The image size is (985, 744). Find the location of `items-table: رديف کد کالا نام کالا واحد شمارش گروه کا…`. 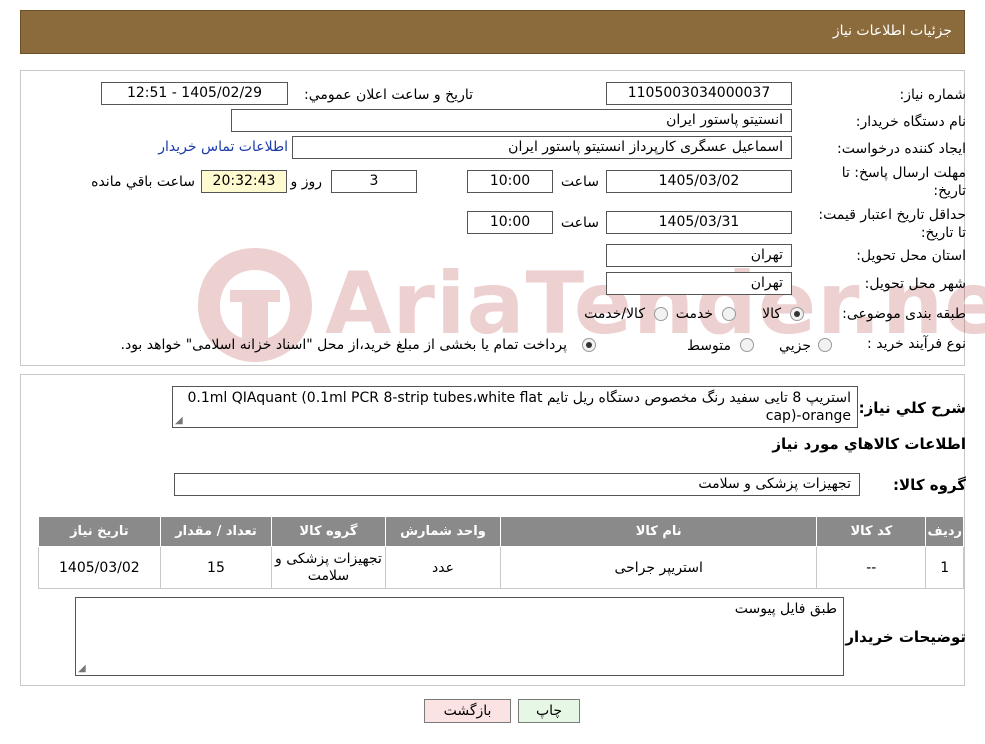

items-table: رديف کد کالا نام کالا واحد شمارش گروه کا… is located at coordinates (501, 552).